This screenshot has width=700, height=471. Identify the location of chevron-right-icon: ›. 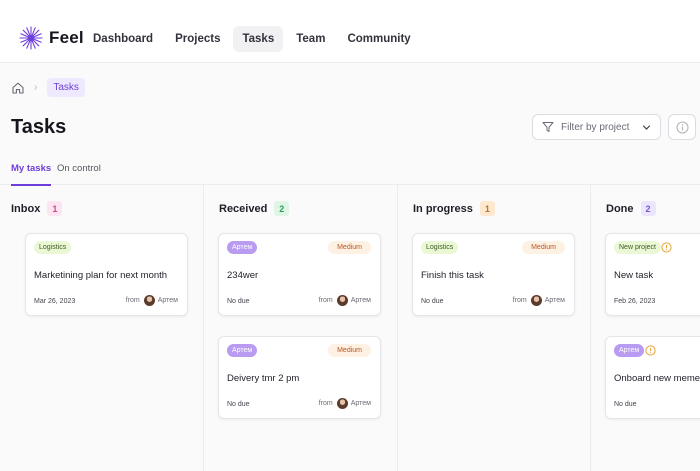
(36, 87).